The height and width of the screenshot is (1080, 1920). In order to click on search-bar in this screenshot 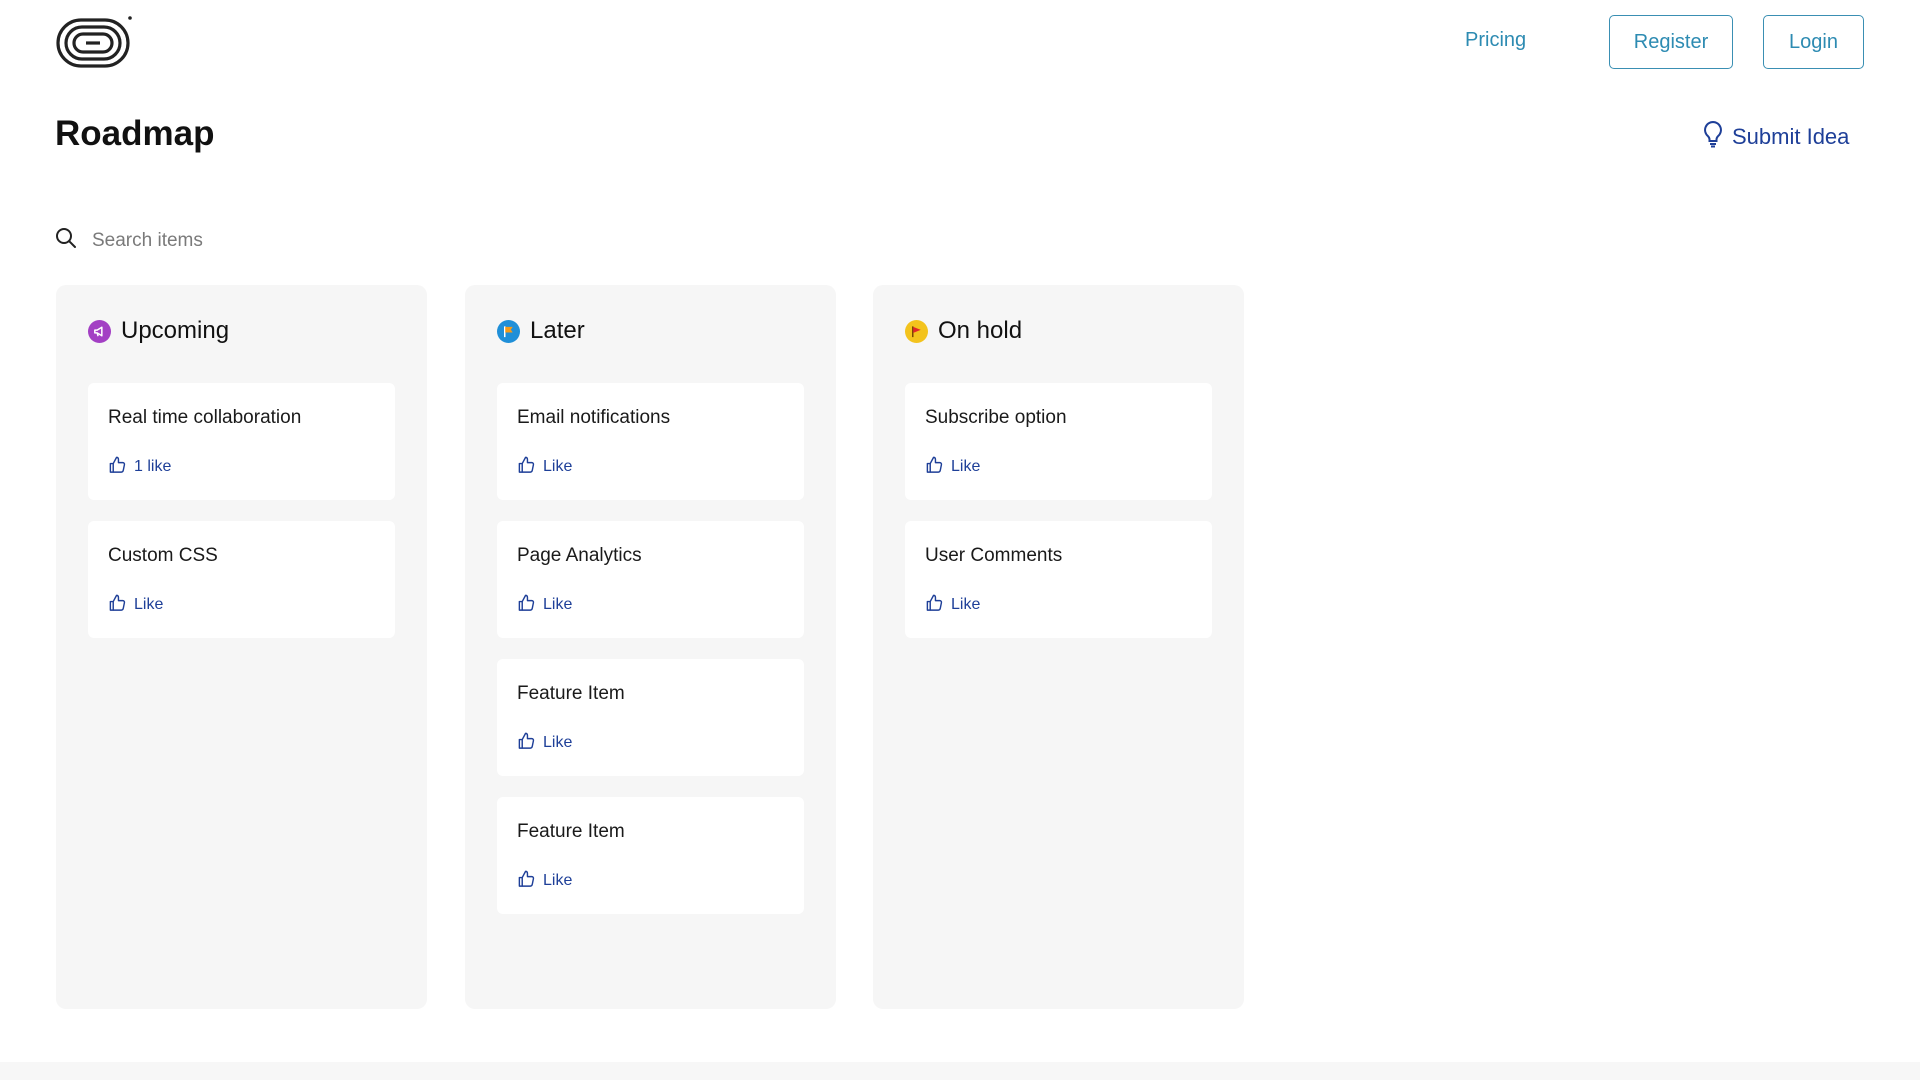, I will do `click(272, 240)`.